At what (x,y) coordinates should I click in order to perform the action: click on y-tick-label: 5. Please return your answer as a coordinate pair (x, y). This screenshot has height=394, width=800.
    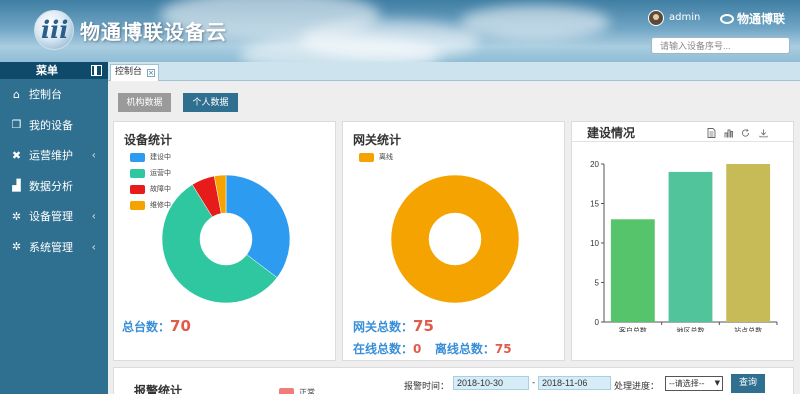
    Looking at the image, I should click on (597, 283).